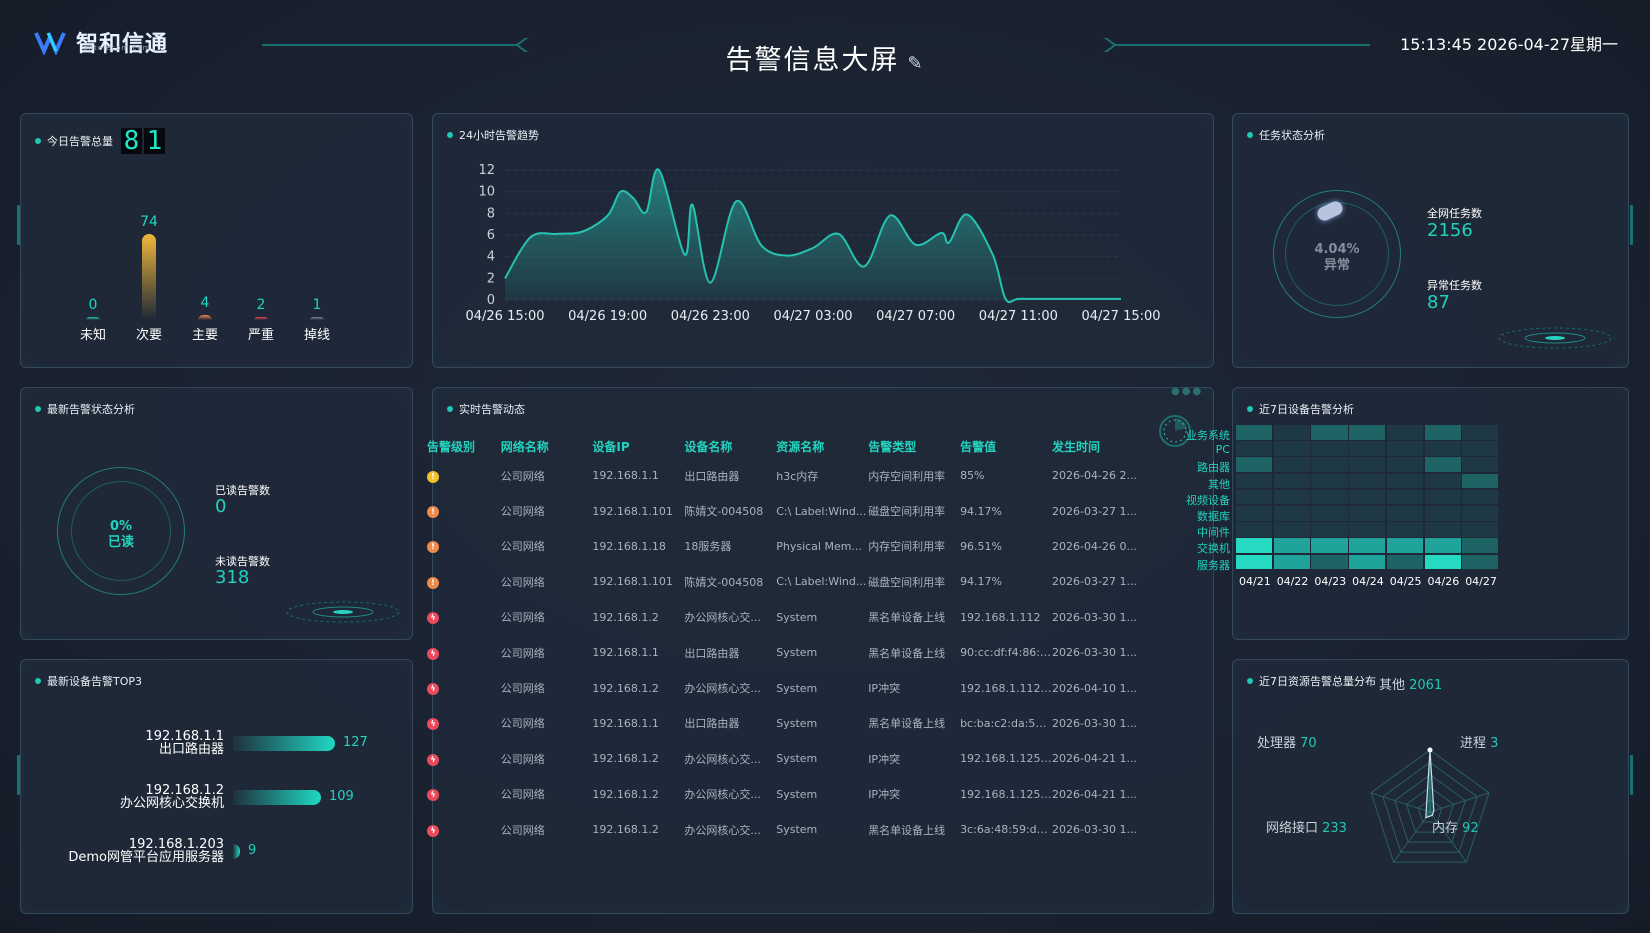 This screenshot has width=1650, height=933. Describe the element at coordinates (464, 546) in the screenshot. I see `severity-cell: !` at that location.